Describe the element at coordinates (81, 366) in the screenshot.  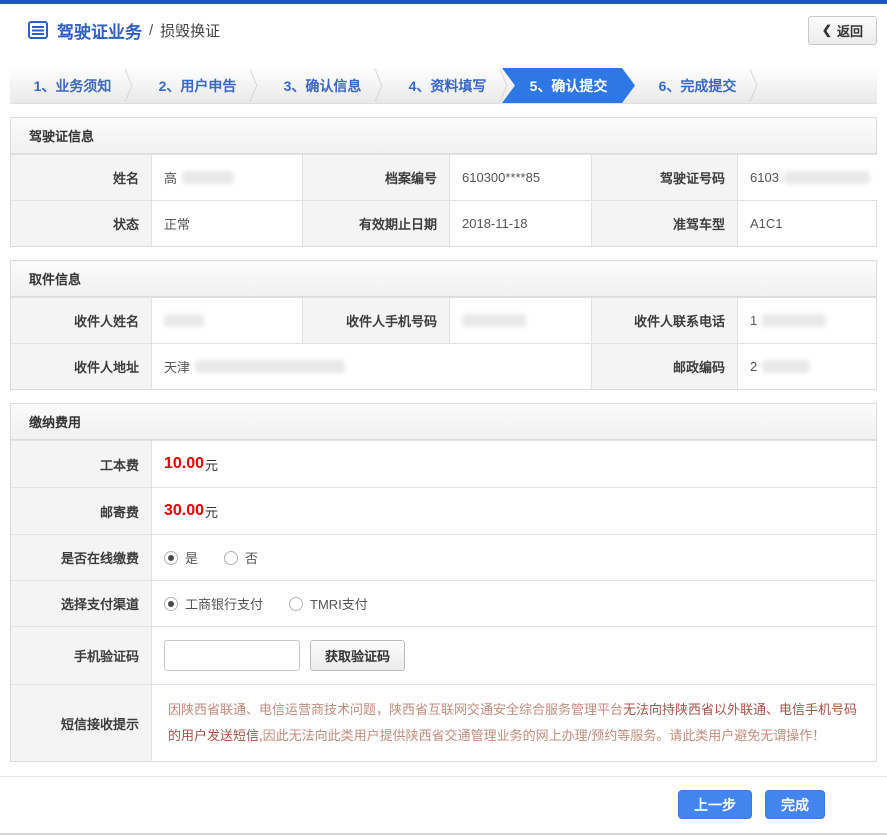
I see `recipient-address-label: 收件人地址` at that location.